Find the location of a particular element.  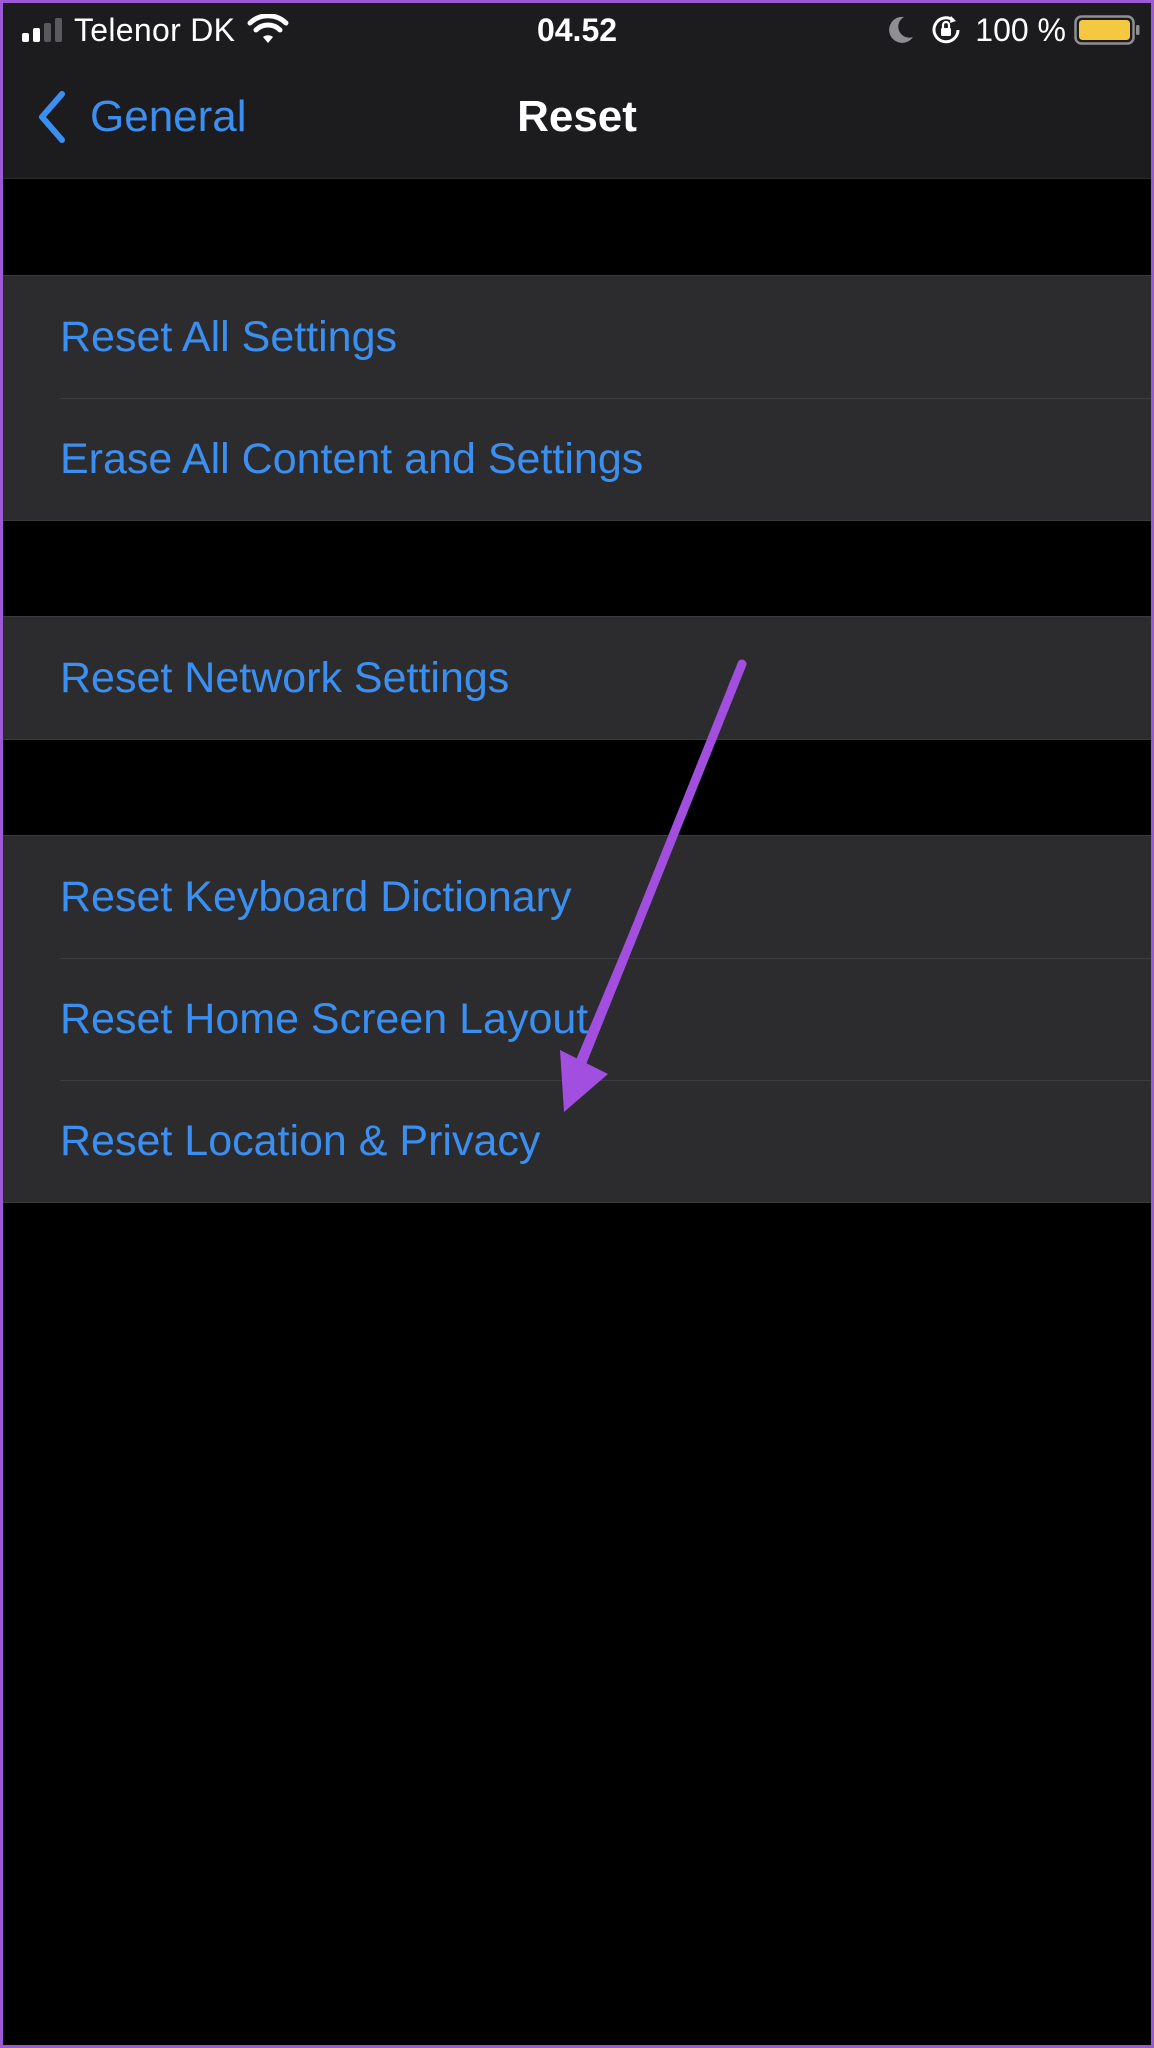

row-label: Erase All Content and Settings is located at coordinates (352, 459).